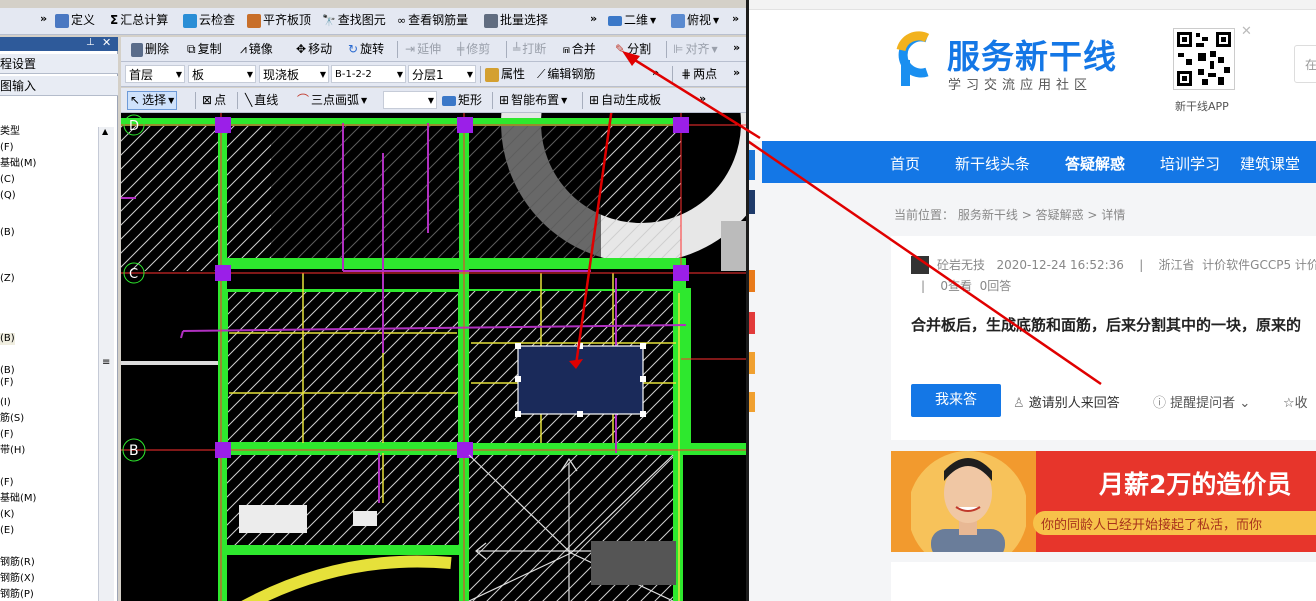  What do you see at coordinates (529, 49) in the screenshot?
I see `break-button: ╧ 打断` at bounding box center [529, 49].